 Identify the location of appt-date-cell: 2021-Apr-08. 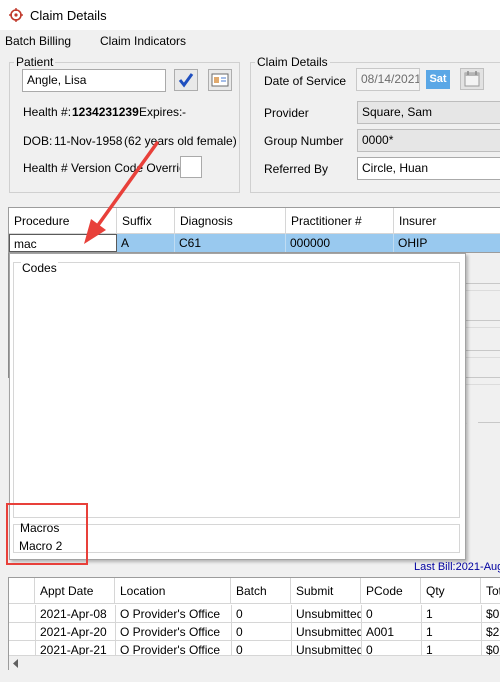
(75, 614).